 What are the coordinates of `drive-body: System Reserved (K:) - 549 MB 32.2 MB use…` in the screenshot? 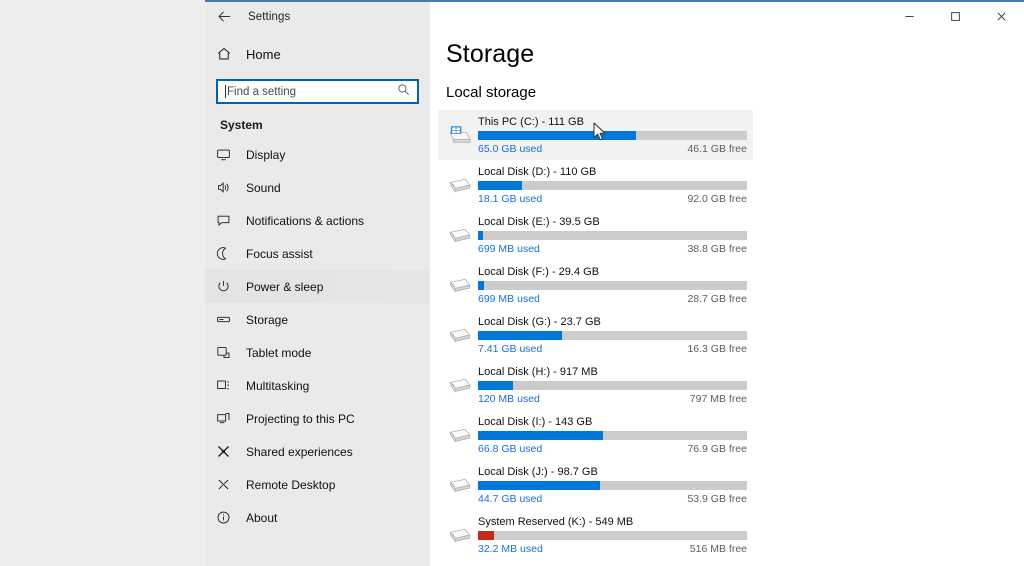 It's located at (616, 535).